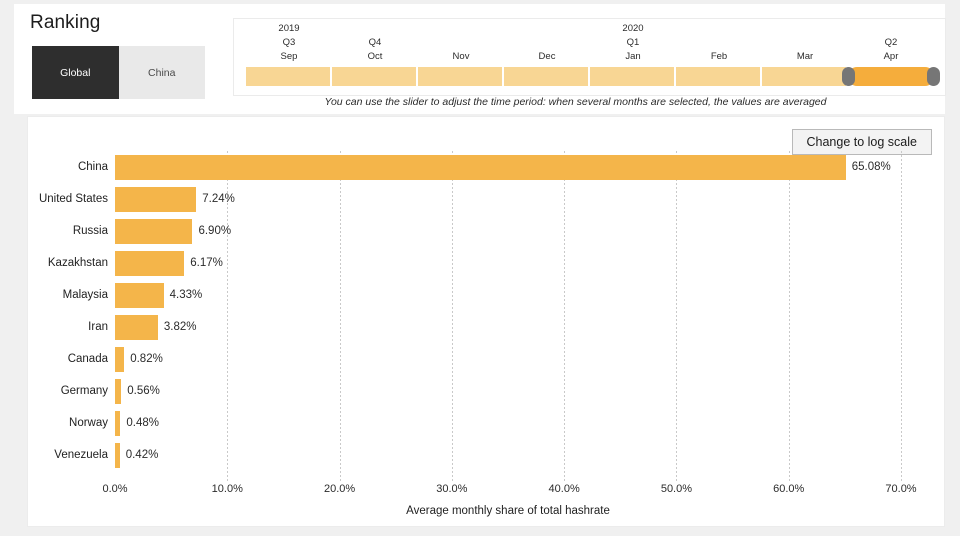  I want to click on timeline-month-label: Nov, so click(461, 56).